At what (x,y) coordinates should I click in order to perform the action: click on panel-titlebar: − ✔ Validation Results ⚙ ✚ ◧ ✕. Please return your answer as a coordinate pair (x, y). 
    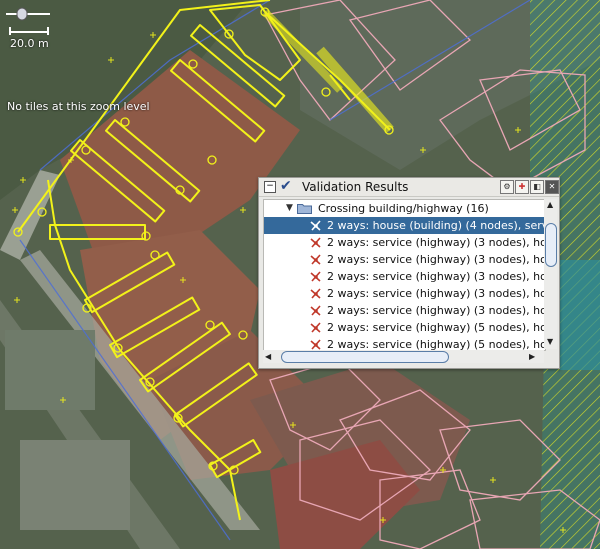
    Looking at the image, I should click on (409, 187).